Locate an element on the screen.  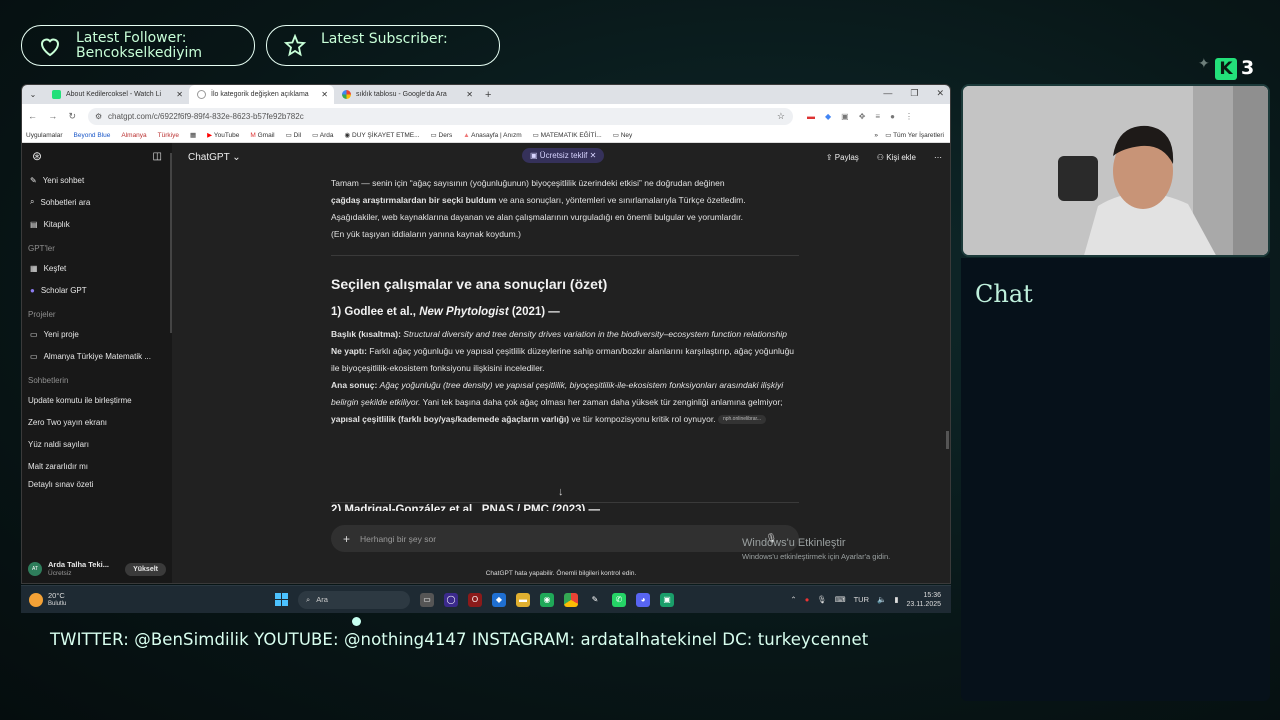
plus-icon: + is located at coordinates (346, 539).